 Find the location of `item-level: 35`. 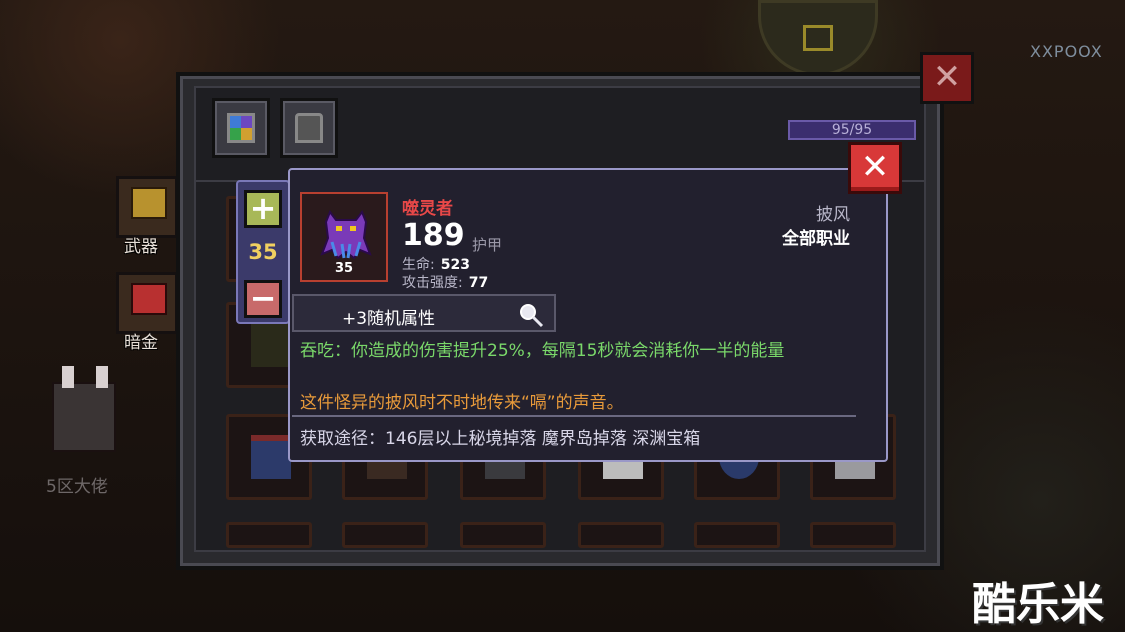

item-level: 35 is located at coordinates (344, 268).